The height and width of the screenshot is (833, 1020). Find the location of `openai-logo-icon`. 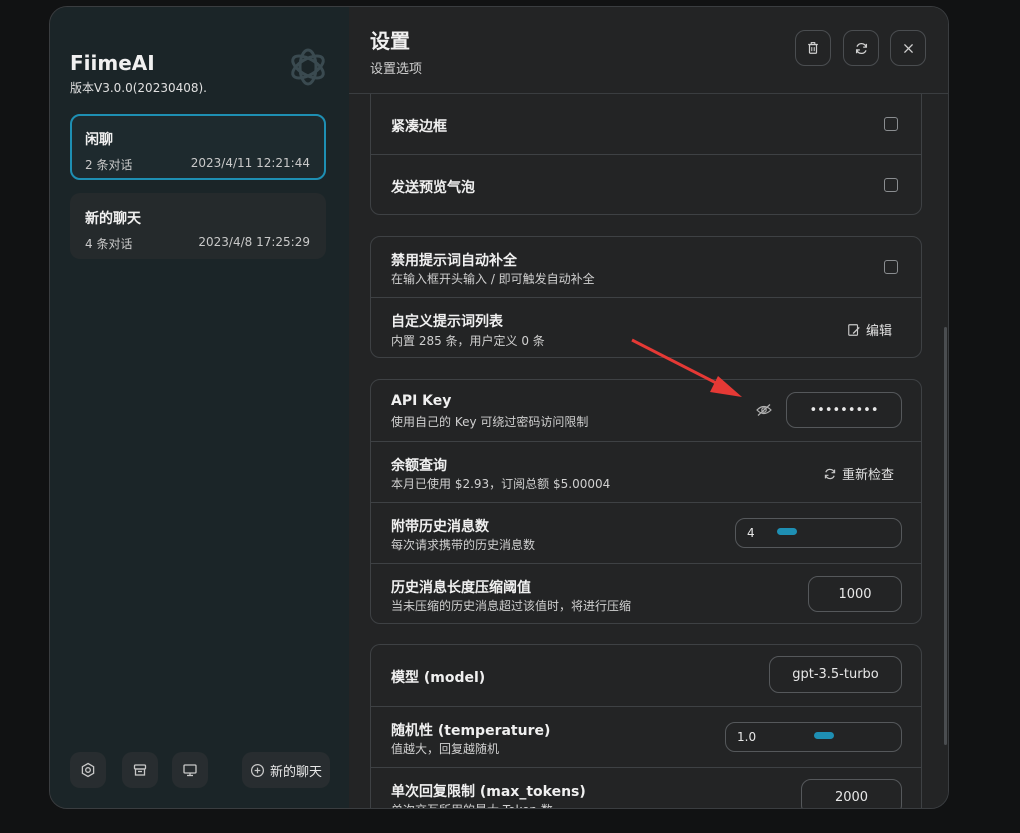

openai-logo-icon is located at coordinates (308, 67).